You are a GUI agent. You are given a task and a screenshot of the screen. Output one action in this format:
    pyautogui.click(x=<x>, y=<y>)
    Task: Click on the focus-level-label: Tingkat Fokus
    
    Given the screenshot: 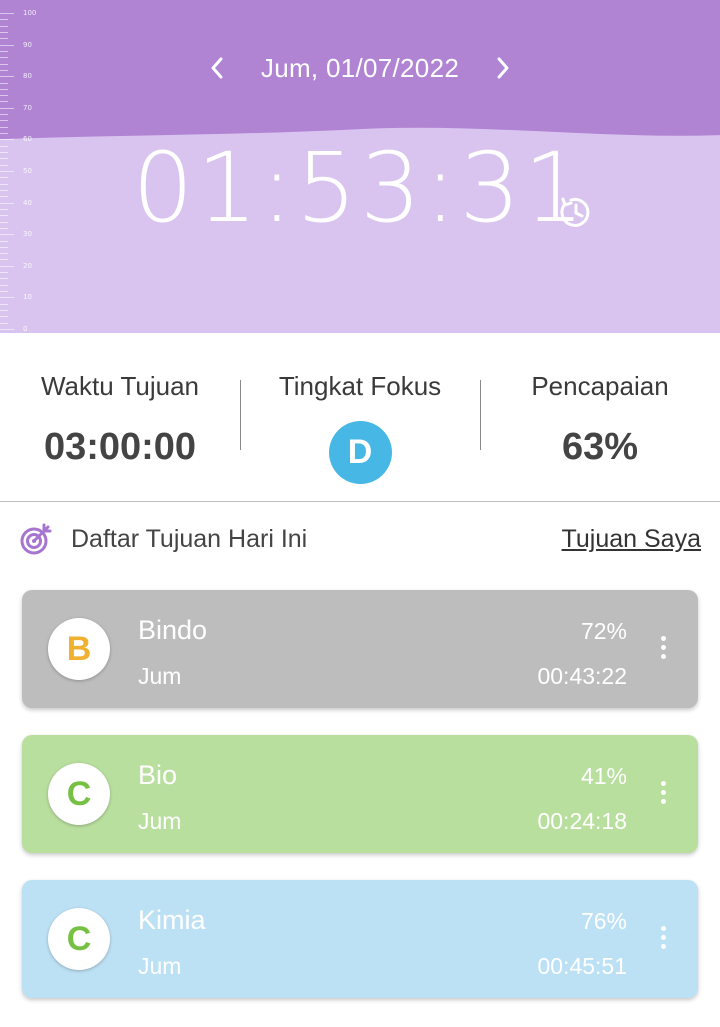 What is the action you would take?
    pyautogui.click(x=360, y=386)
    